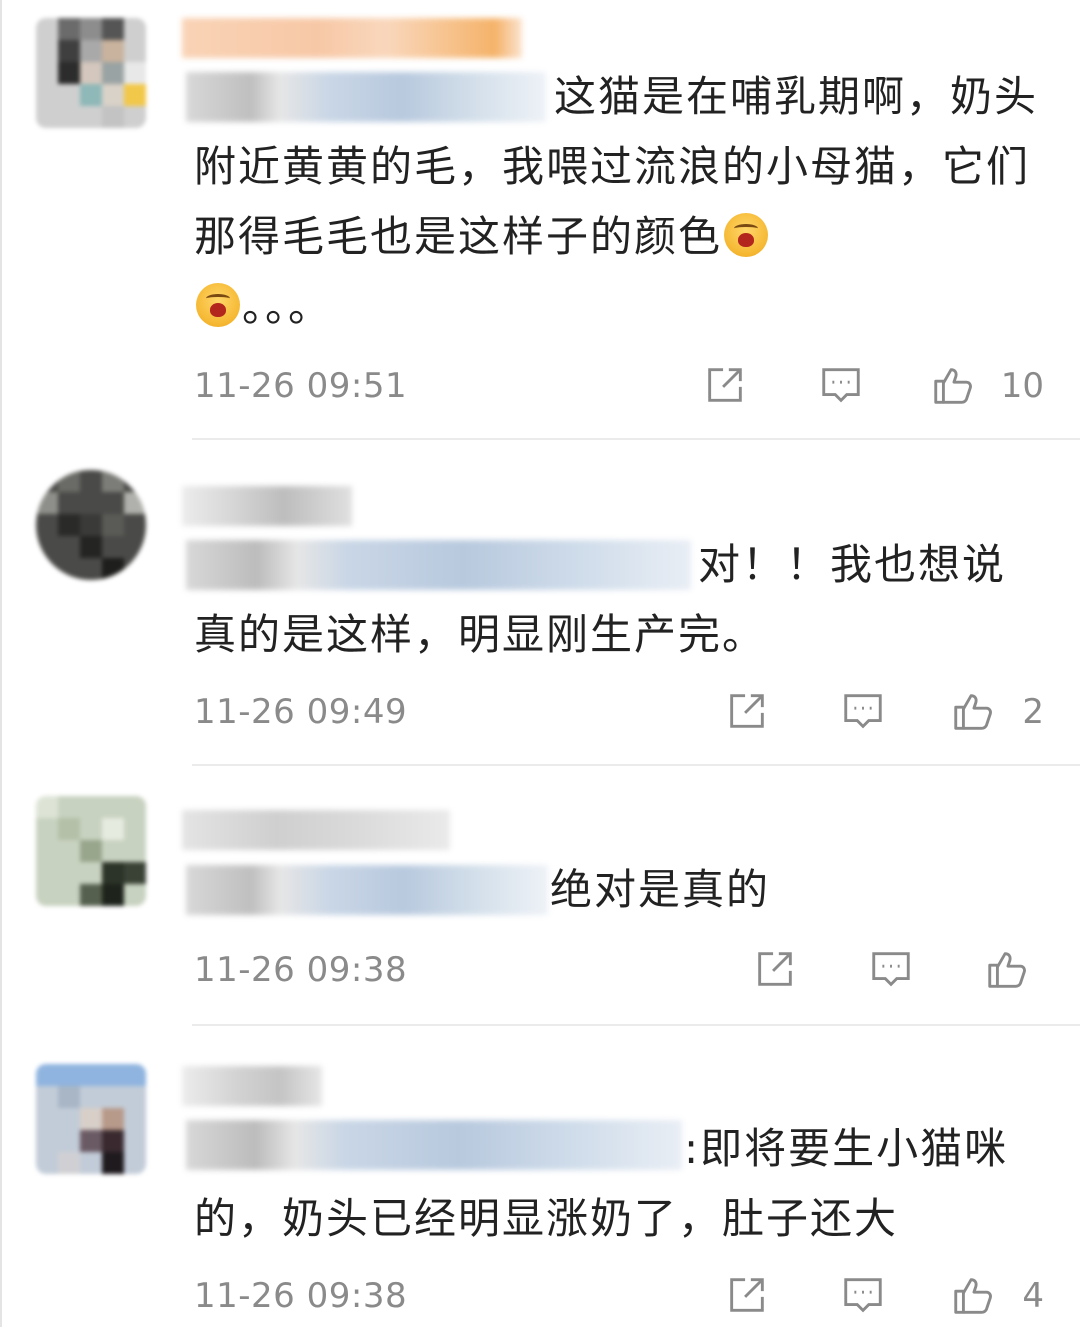 Image resolution: width=1080 pixels, height=1328 pixels. What do you see at coordinates (619, 972) in the screenshot?
I see `comment-footer: 11-26 09:38` at bounding box center [619, 972].